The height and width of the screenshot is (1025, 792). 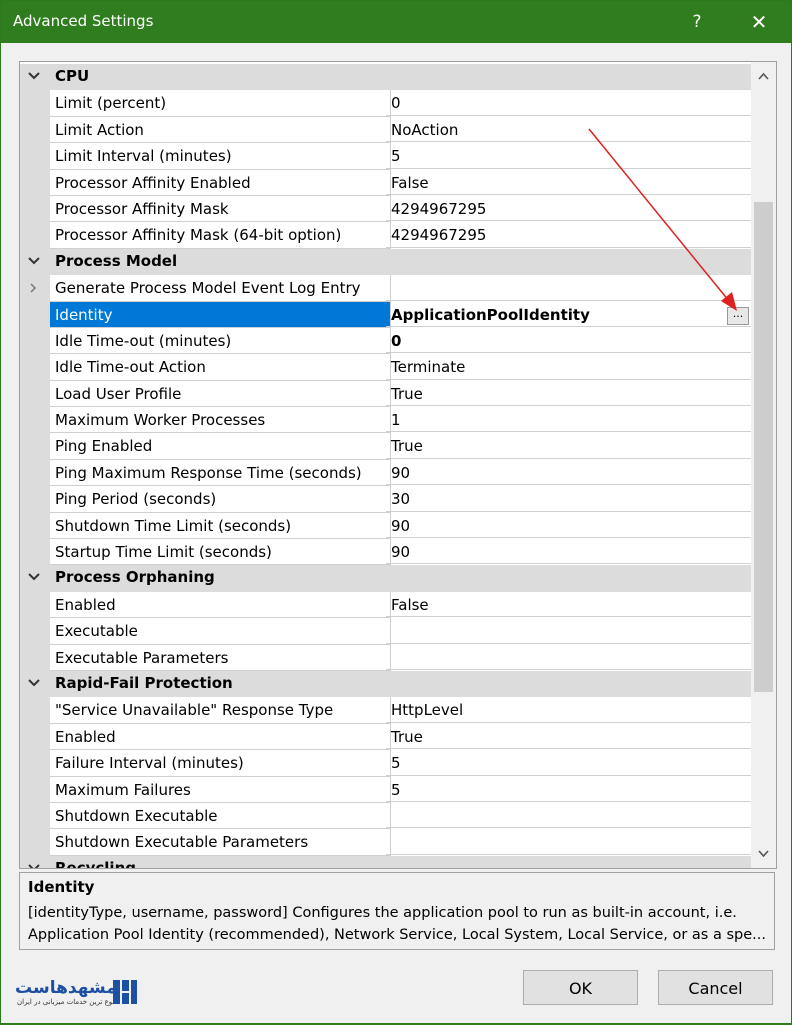 I want to click on property-row: Startup Time Limit (seconds) 90, so click(x=385, y=552).